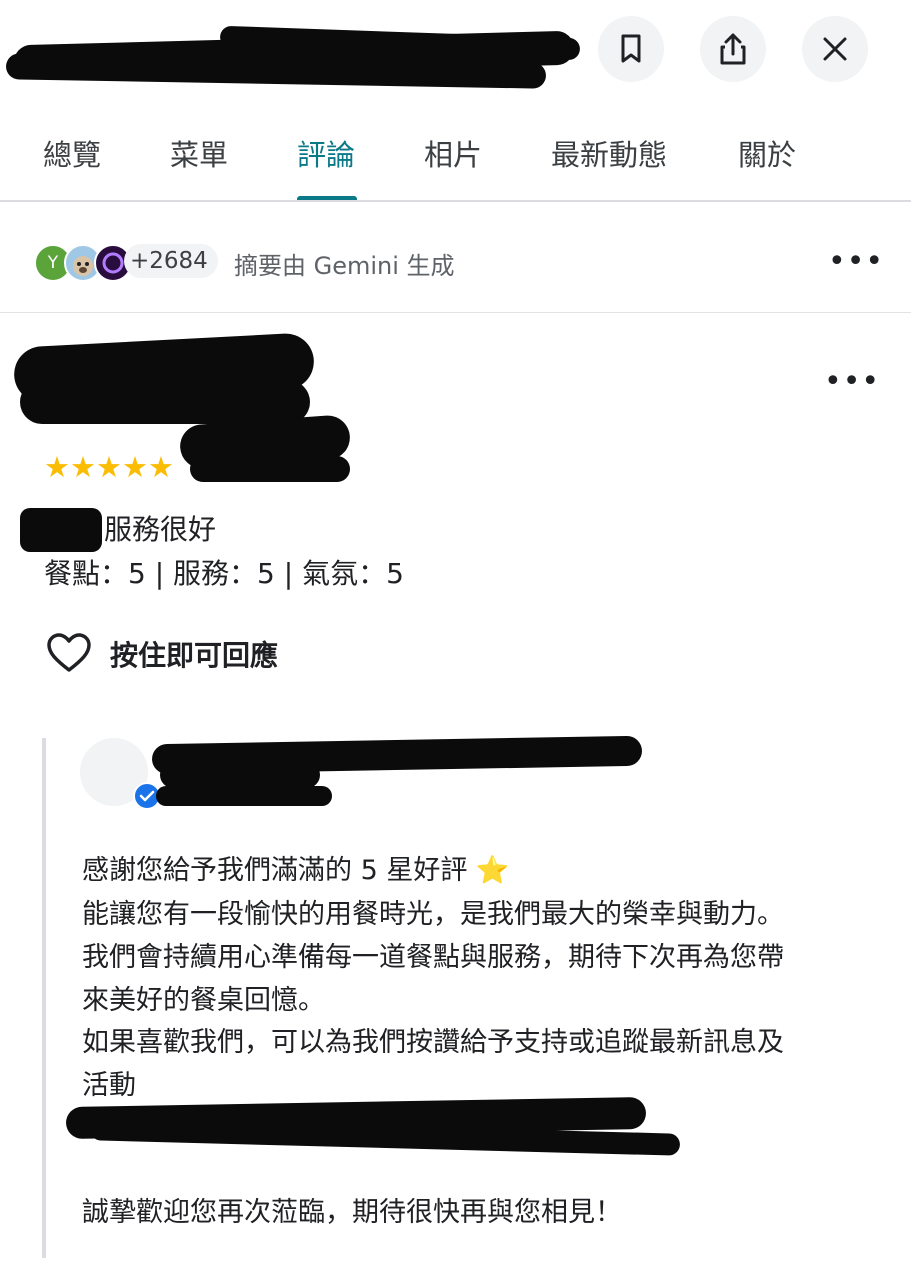  I want to click on tab-overview: 總覽, so click(72, 153).